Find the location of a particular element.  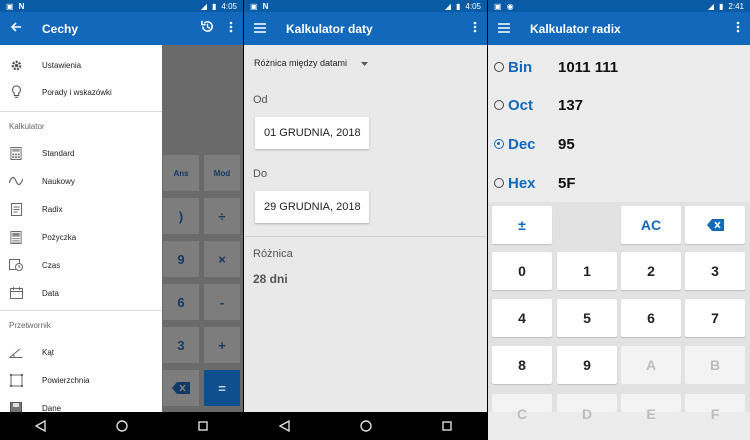

minus-button: - is located at coordinates (222, 302).